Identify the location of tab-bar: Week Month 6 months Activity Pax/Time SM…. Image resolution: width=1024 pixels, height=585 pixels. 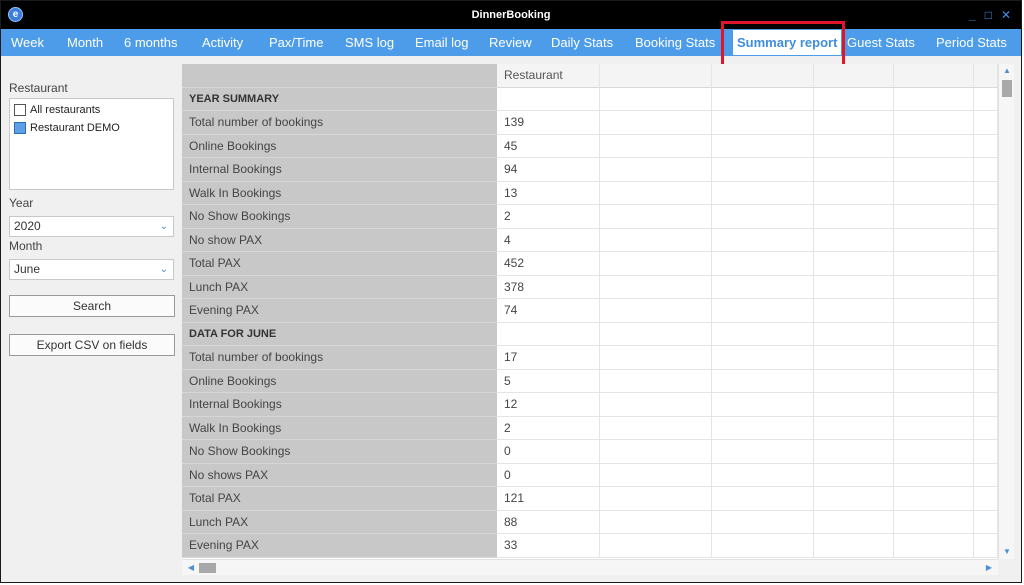
(511, 42).